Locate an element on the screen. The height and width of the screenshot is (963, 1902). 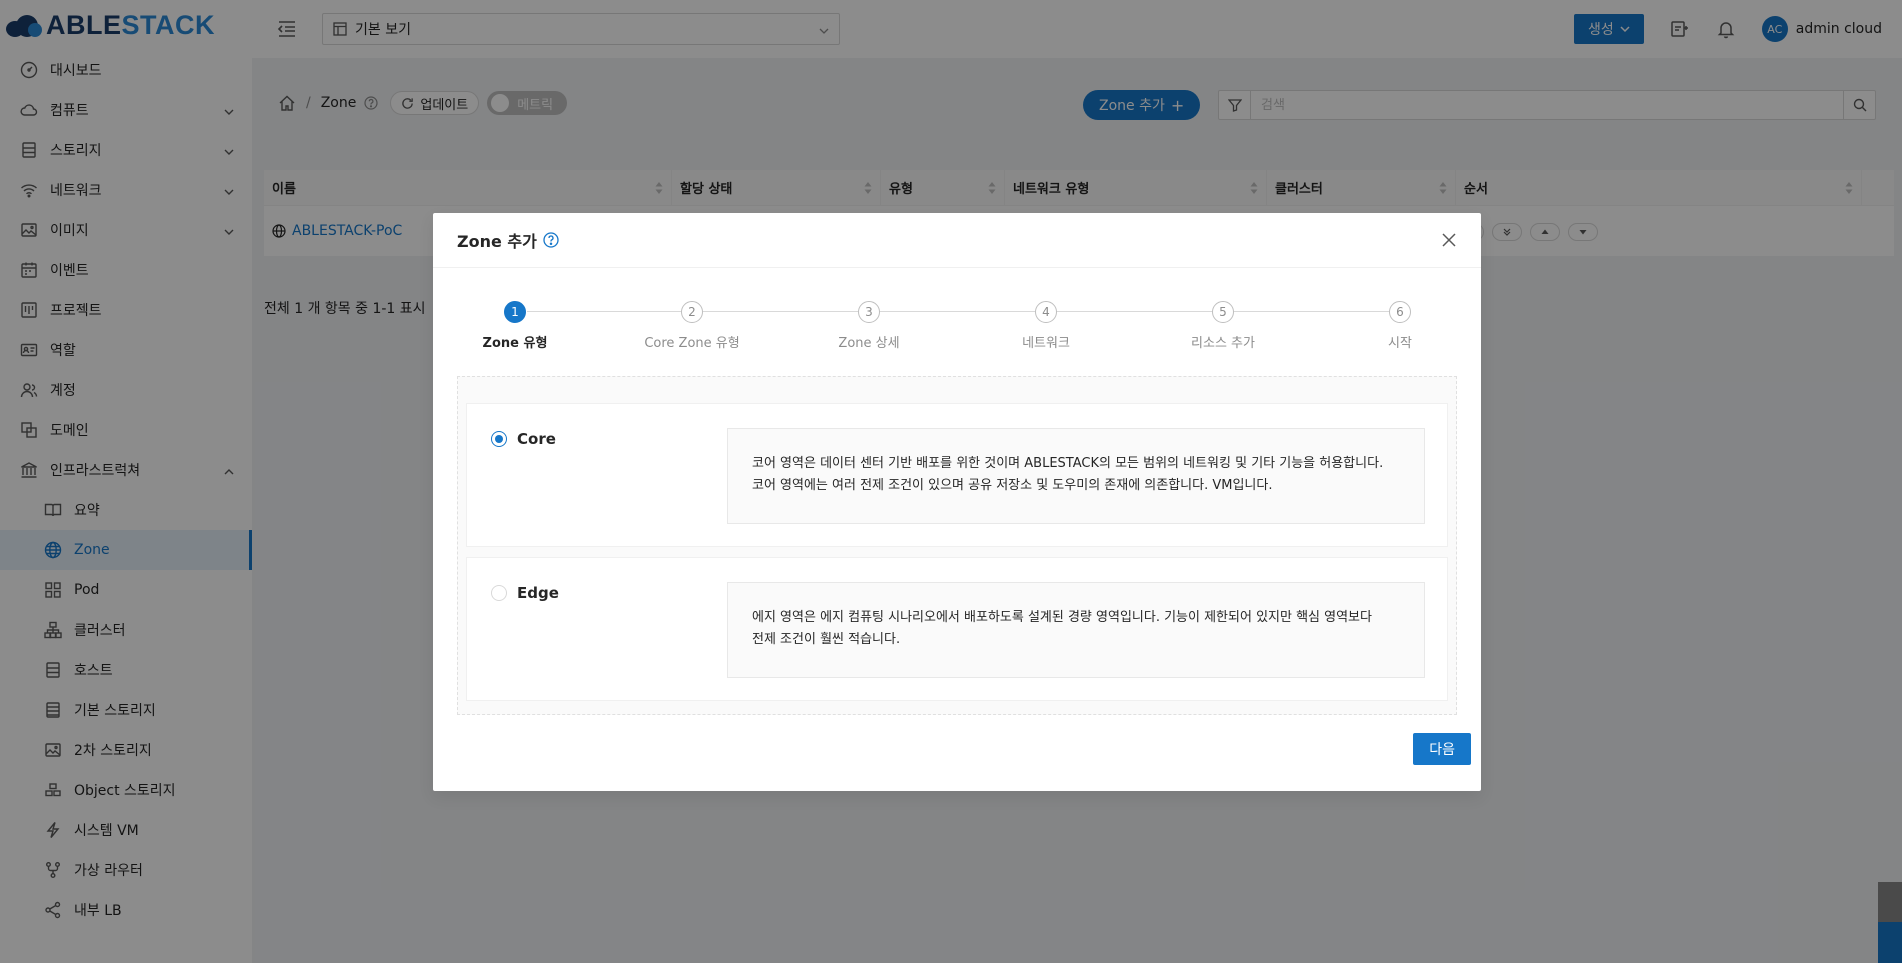
description-line: 전제 조건이 훨씬 적습니다. is located at coordinates (826, 639).